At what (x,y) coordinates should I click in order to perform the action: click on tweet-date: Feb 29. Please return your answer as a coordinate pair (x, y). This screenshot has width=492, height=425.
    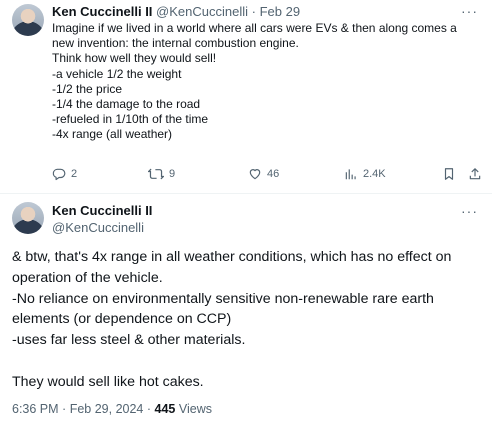
    Looking at the image, I should click on (280, 11).